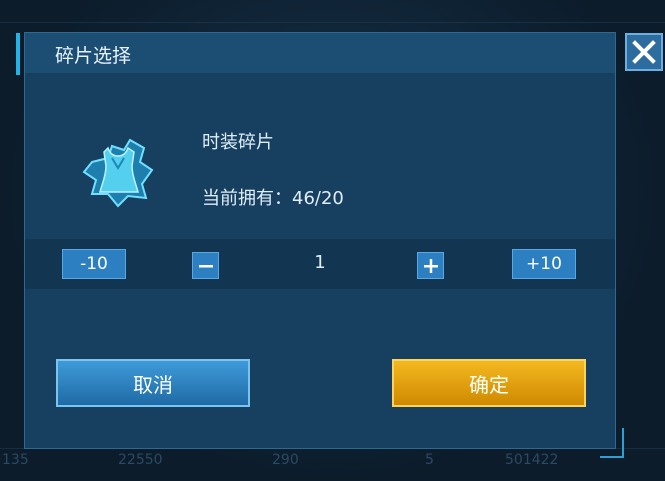 This screenshot has height=481, width=665. What do you see at coordinates (532, 460) in the screenshot?
I see `bg-number: 501422` at bounding box center [532, 460].